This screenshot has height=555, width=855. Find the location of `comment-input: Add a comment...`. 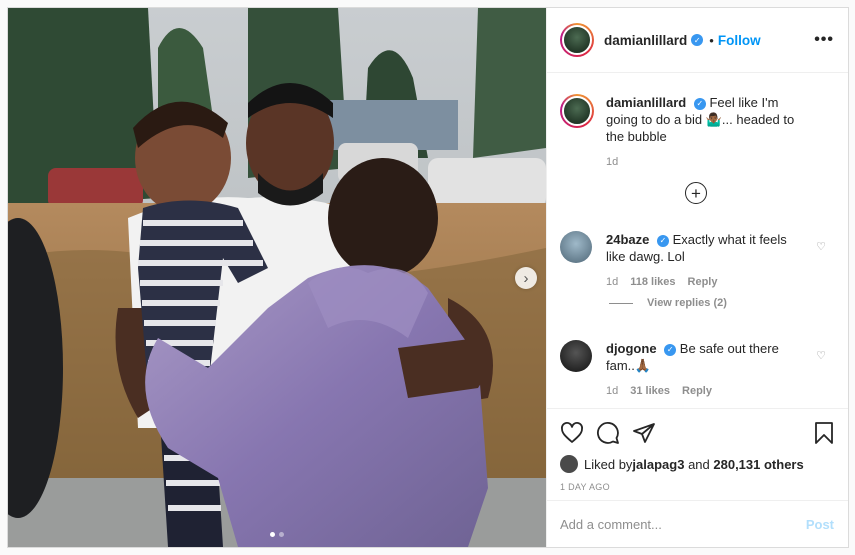

comment-input: Add a comment... is located at coordinates (683, 524).